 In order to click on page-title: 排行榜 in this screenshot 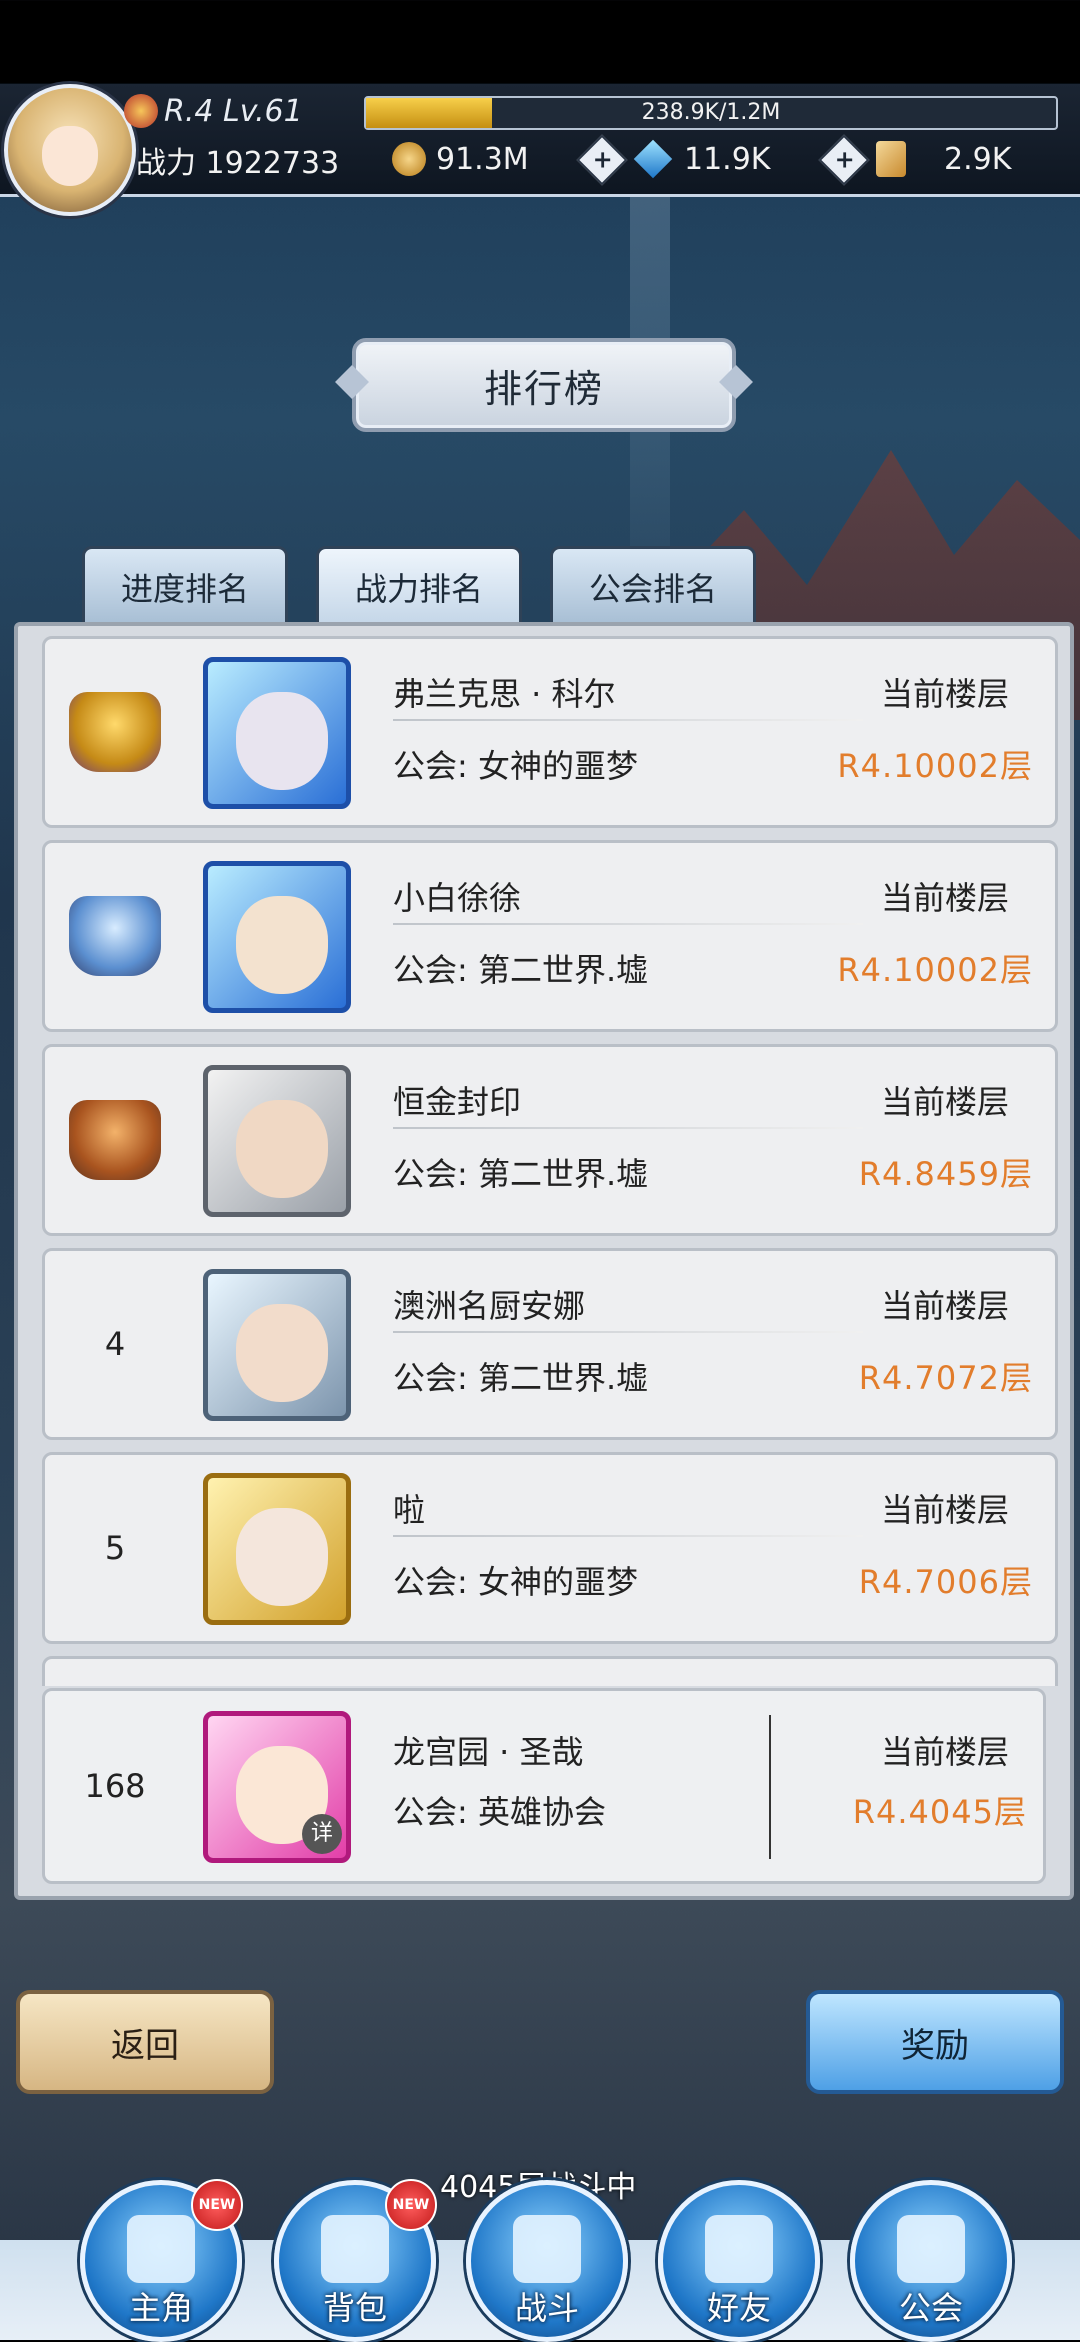, I will do `click(544, 385)`.